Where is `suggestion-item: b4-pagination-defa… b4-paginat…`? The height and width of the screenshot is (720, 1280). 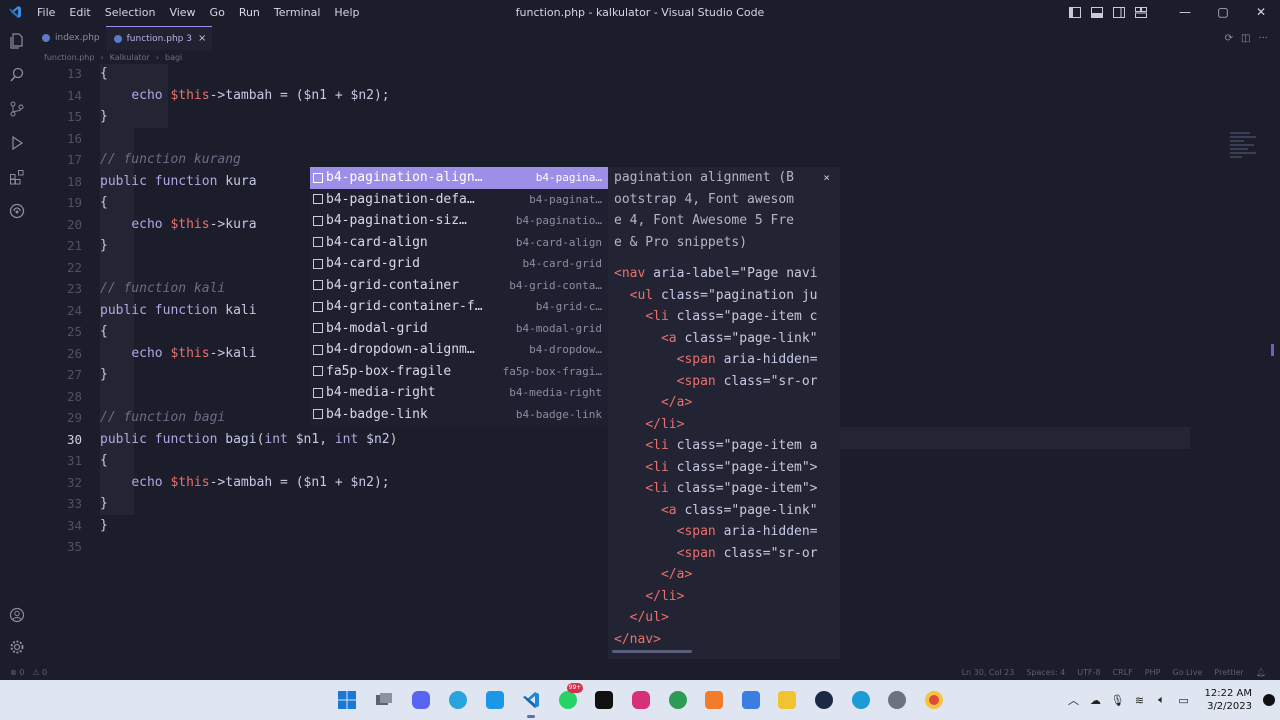 suggestion-item: b4-pagination-defa… b4-paginat… is located at coordinates (459, 200).